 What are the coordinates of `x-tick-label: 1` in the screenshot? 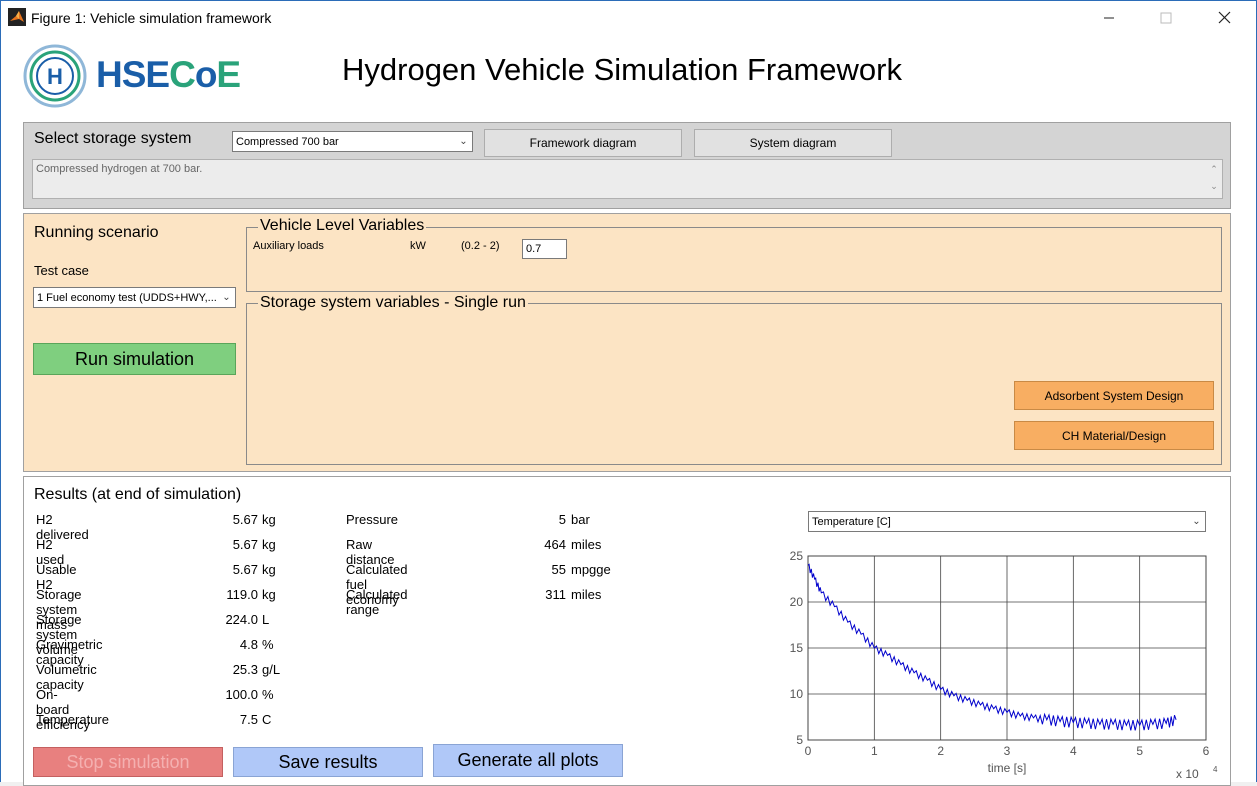 It's located at (874, 751).